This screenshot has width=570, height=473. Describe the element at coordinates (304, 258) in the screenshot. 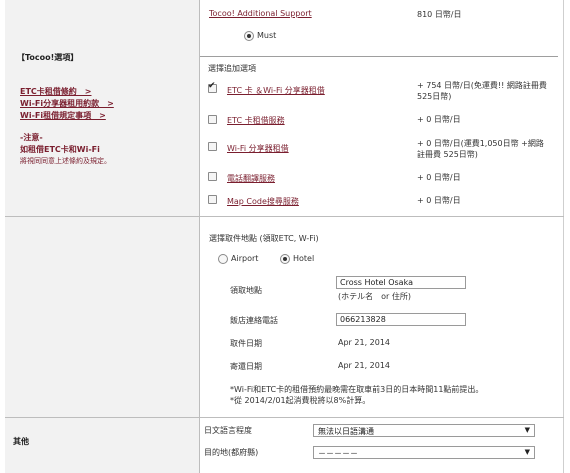

I see `hotel-label: Hotel` at that location.